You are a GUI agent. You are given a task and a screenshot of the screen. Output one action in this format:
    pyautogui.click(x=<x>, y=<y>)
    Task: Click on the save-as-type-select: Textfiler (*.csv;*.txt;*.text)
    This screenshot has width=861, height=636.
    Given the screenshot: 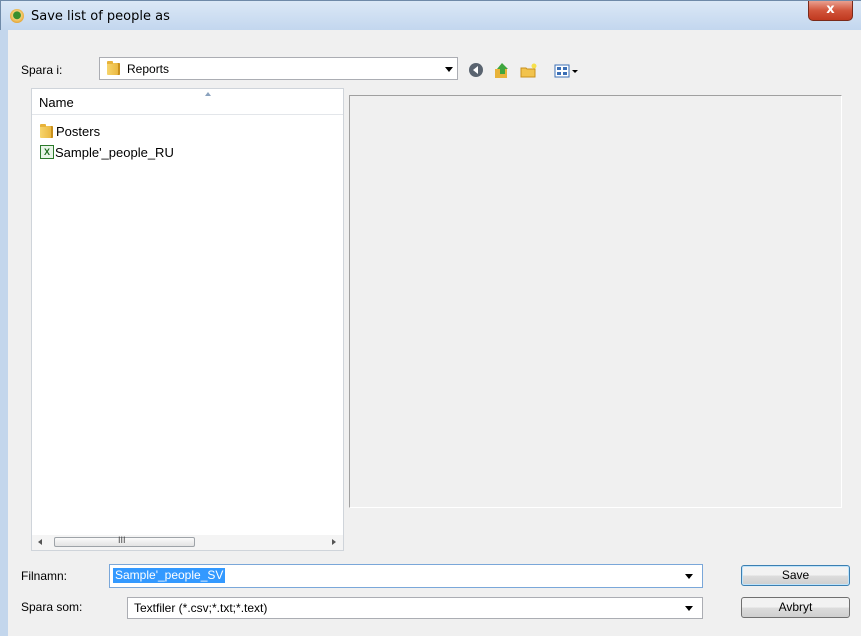 What is the action you would take?
    pyautogui.click(x=415, y=608)
    